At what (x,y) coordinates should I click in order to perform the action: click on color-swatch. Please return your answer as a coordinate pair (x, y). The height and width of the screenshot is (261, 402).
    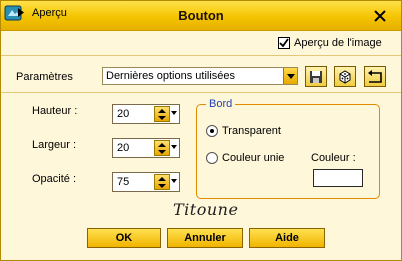
    Looking at the image, I should click on (338, 178).